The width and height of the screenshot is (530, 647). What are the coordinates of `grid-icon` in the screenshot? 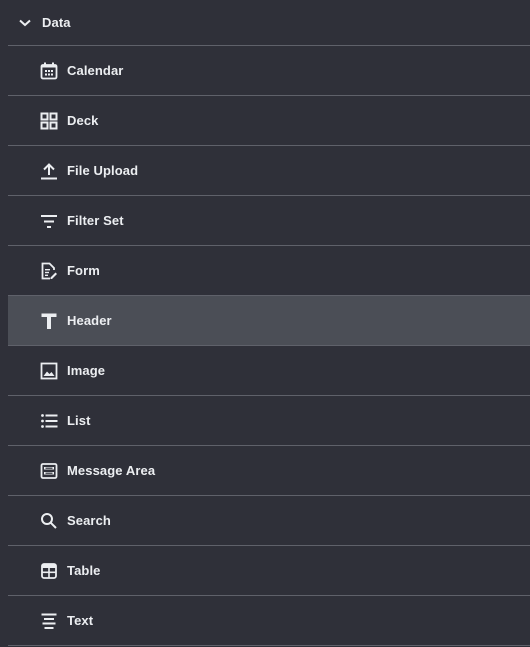 It's located at (49, 121).